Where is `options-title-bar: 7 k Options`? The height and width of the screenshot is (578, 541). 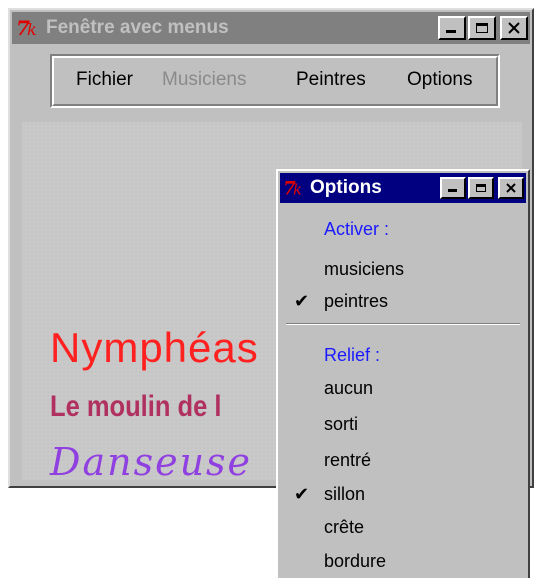 options-title-bar: 7 k Options is located at coordinates (403, 188).